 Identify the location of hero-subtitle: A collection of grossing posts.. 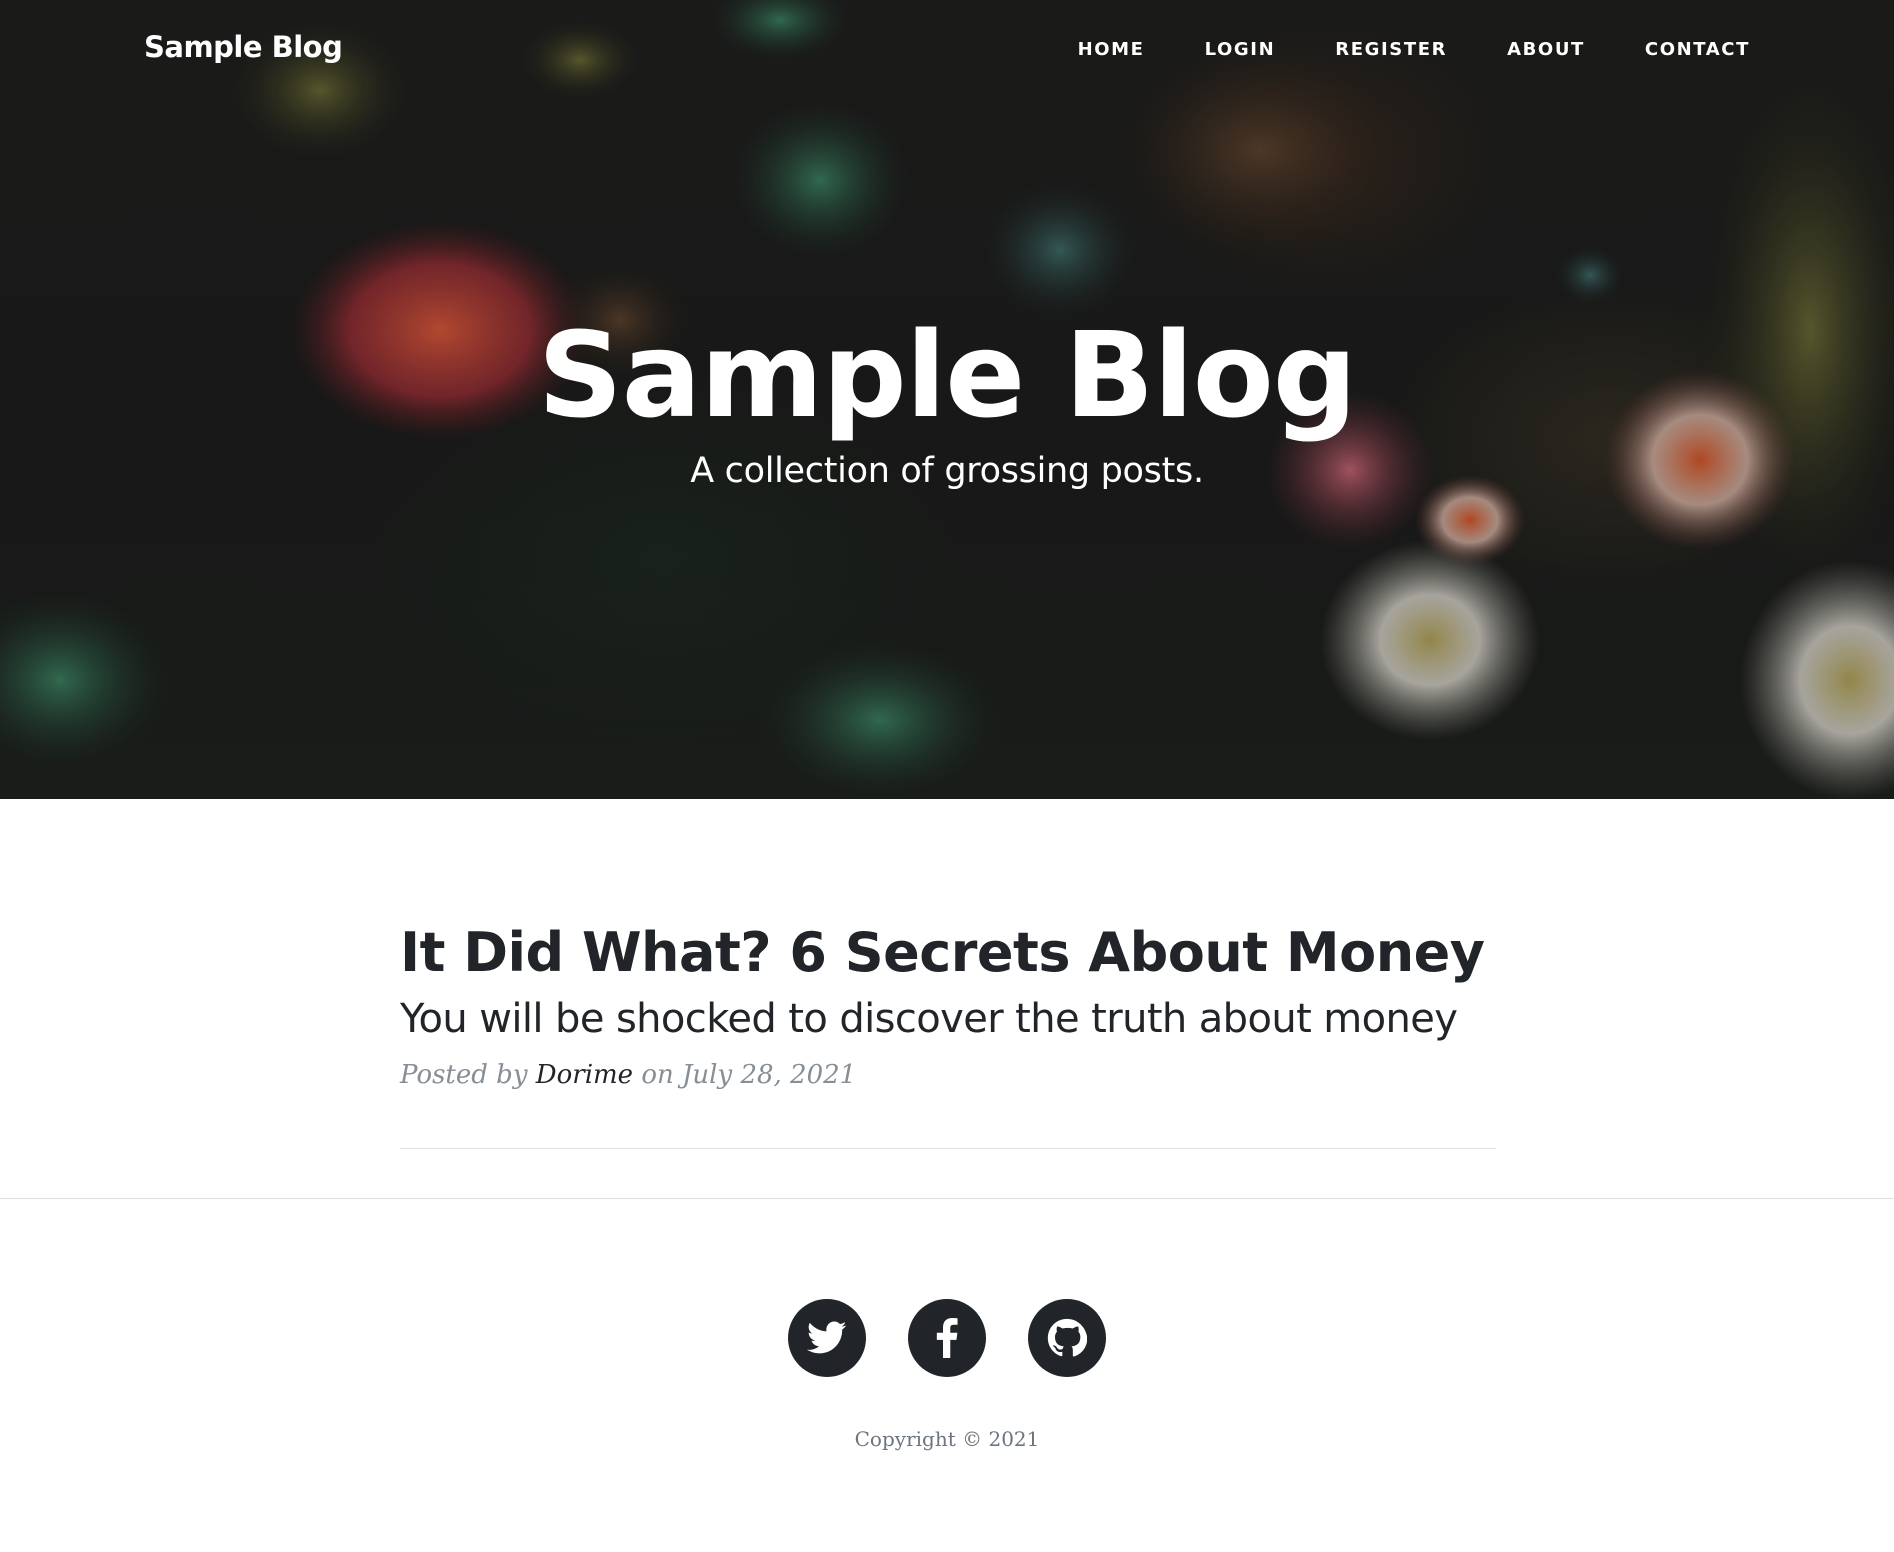
(947, 471).